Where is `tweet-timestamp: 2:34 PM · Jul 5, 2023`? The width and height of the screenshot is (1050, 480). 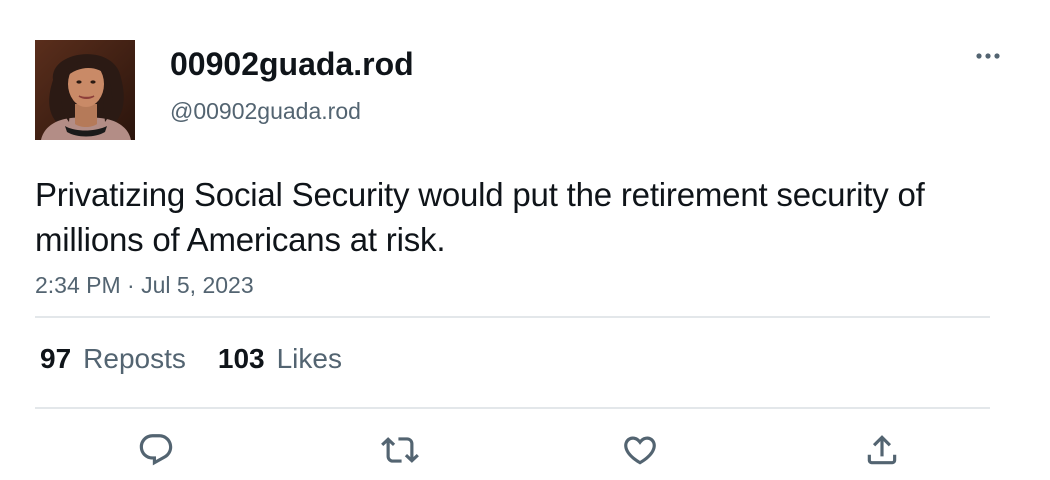
tweet-timestamp: 2:34 PM · Jul 5, 2023 is located at coordinates (144, 285).